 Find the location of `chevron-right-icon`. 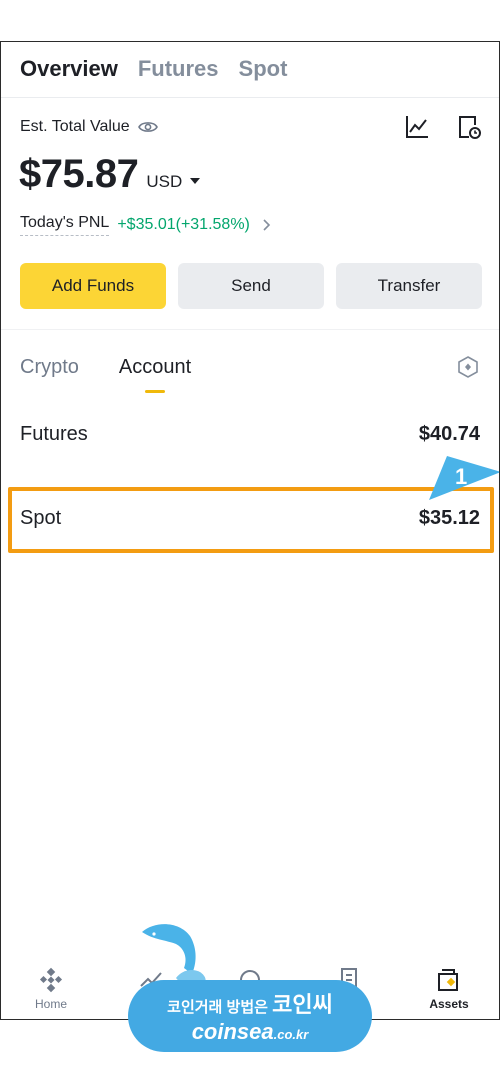

chevron-right-icon is located at coordinates (267, 225).